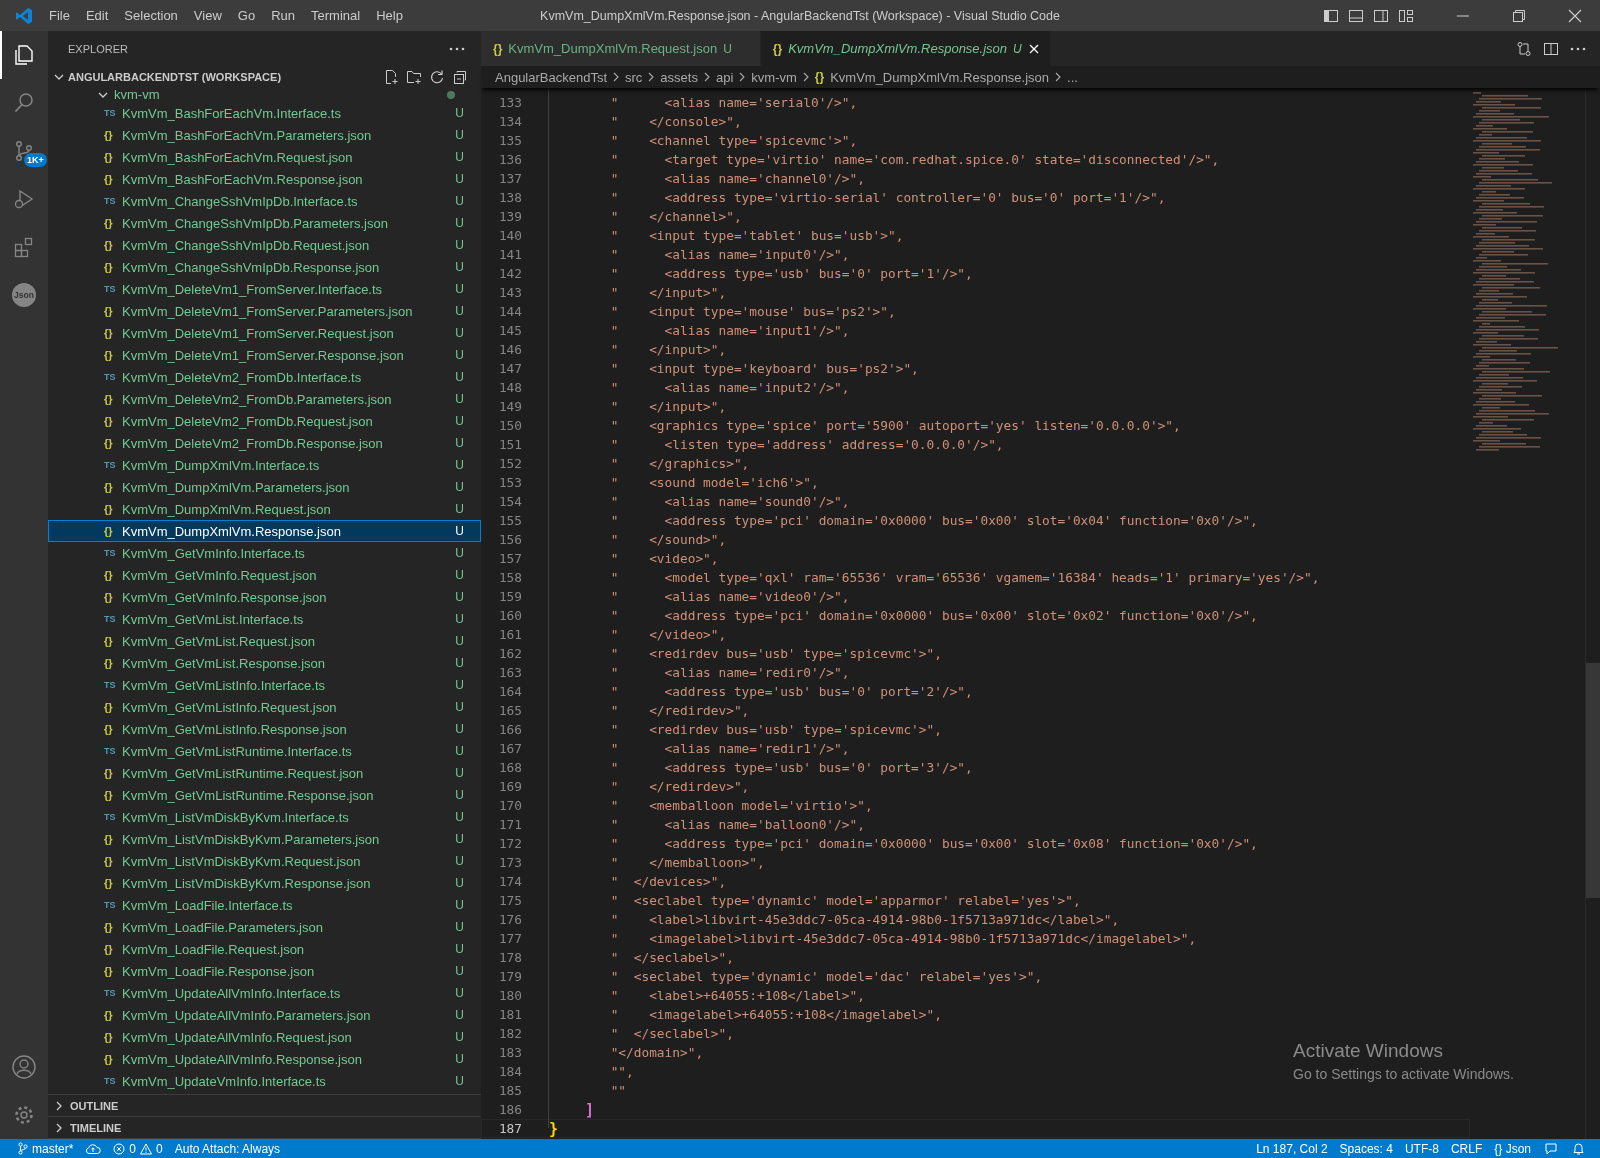 The image size is (1600, 1158). I want to click on workspace-name: ANGULARBACKENDTST (WORKSPACE), so click(175, 77).